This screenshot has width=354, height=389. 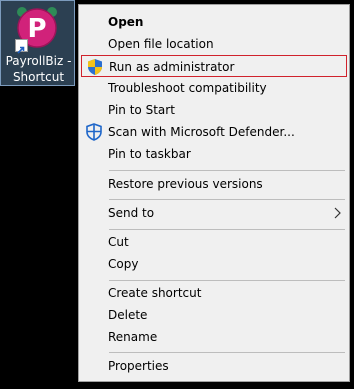 I want to click on menu-item-open-file-location: Open file location, so click(x=214, y=44).